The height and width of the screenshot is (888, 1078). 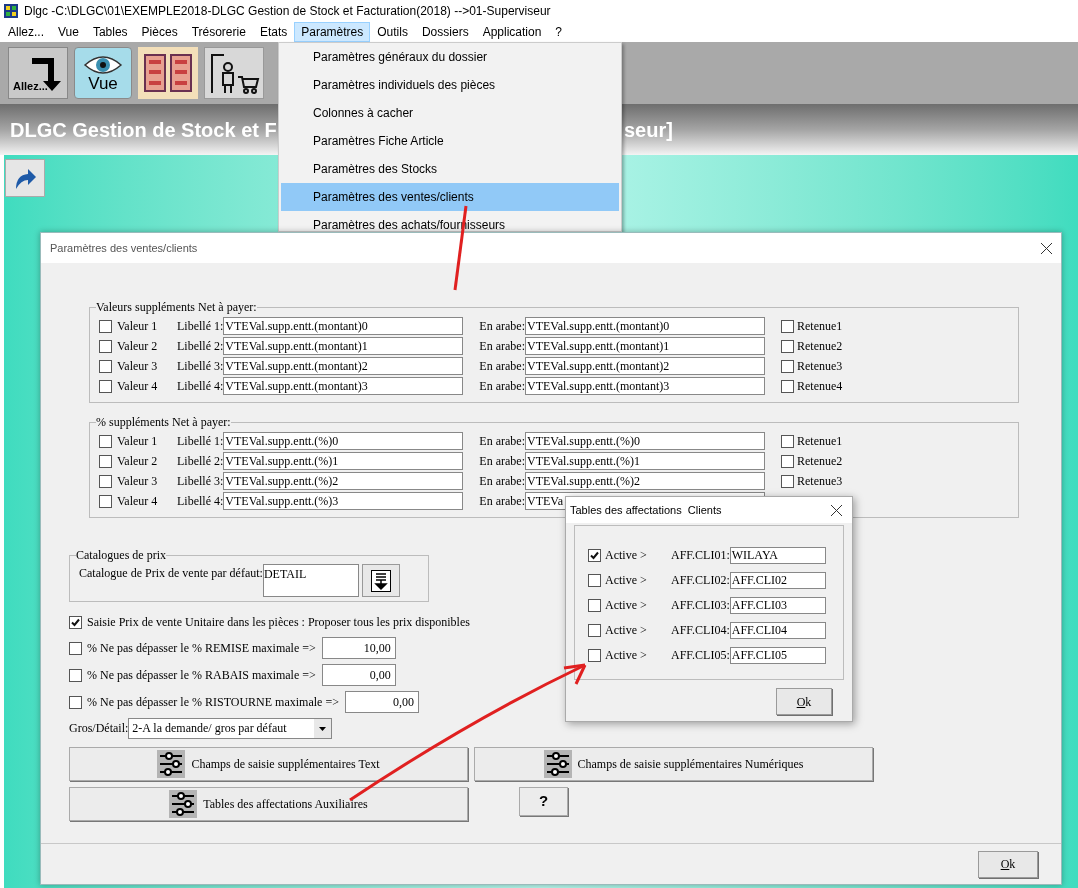 I want to click on text-field: AFF.CLI04, so click(x=777, y=630).